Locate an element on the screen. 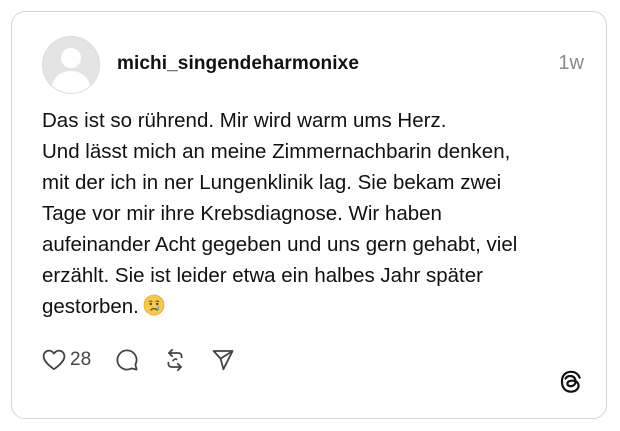  send-icon is located at coordinates (223, 360).